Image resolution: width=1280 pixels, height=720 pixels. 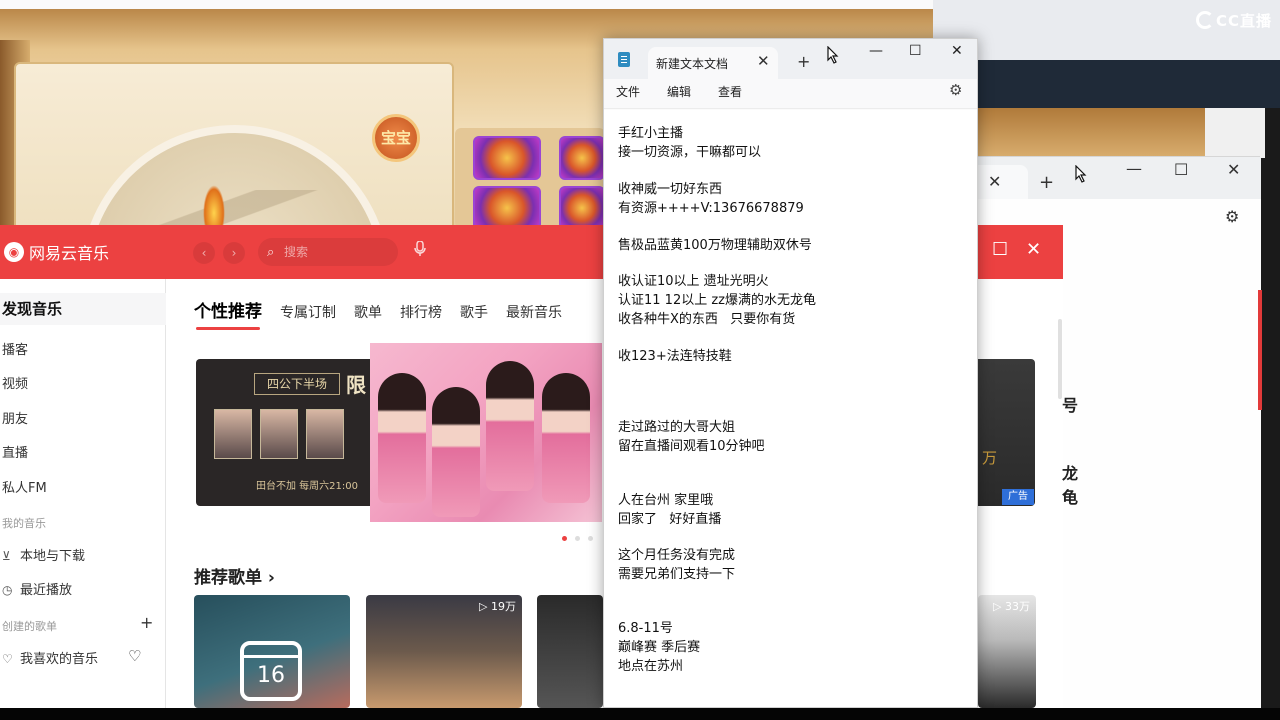 What do you see at coordinates (675, 356) in the screenshot?
I see `text-line: 收123+法连特技鞋` at bounding box center [675, 356].